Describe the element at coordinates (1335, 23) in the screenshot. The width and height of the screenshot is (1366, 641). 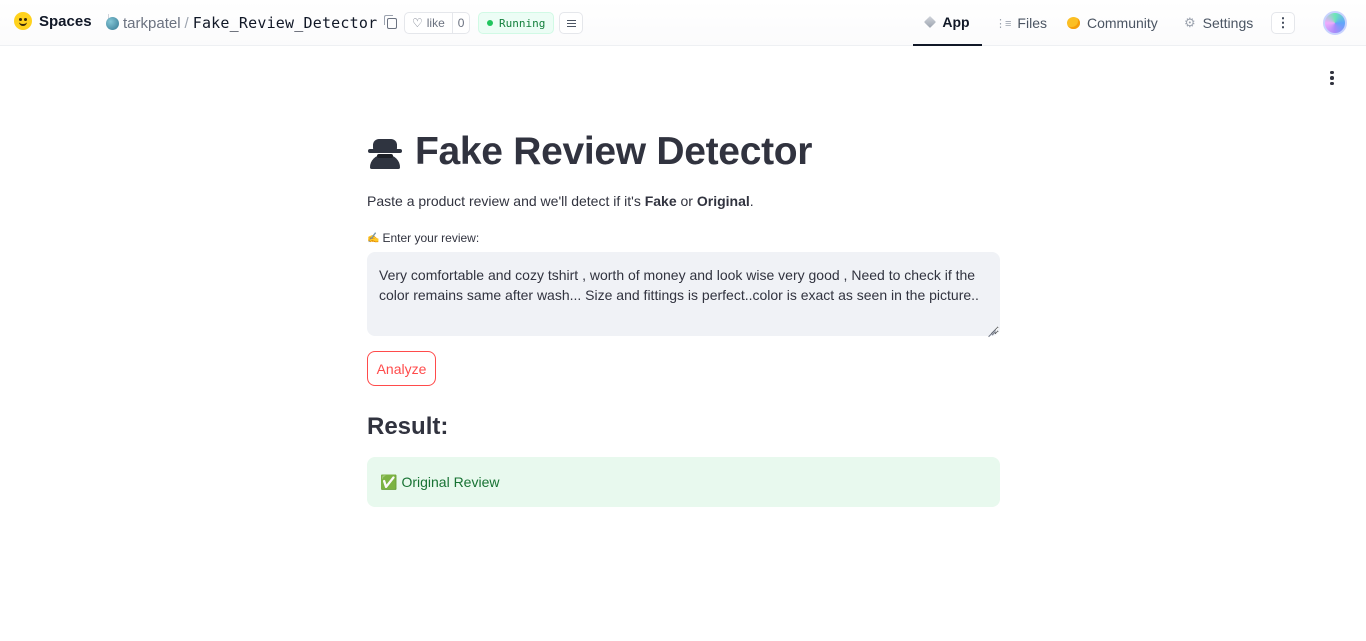
I see `user-avatar` at that location.